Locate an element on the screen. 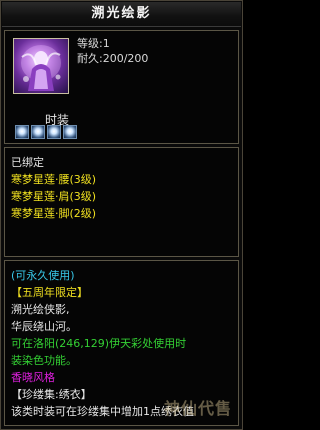 The image size is (320, 430). set-piece: 寒梦星莲·肩(3级) is located at coordinates (54, 196).